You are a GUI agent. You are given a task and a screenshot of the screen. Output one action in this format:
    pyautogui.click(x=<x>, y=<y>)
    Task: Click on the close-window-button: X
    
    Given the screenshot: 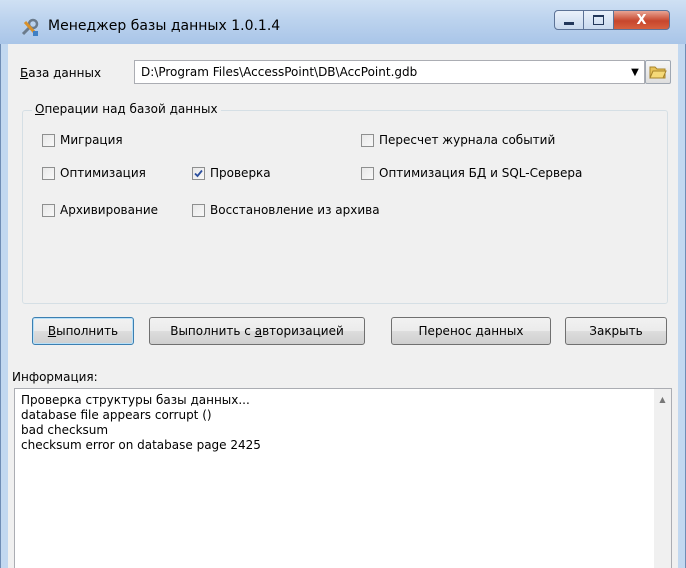 What is the action you would take?
    pyautogui.click(x=642, y=20)
    